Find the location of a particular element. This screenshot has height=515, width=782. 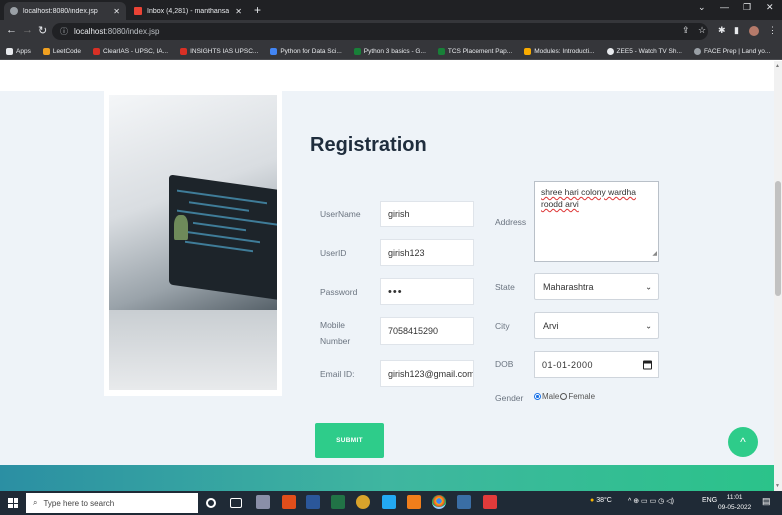

close-window-icon: ✕ is located at coordinates (770, 7).